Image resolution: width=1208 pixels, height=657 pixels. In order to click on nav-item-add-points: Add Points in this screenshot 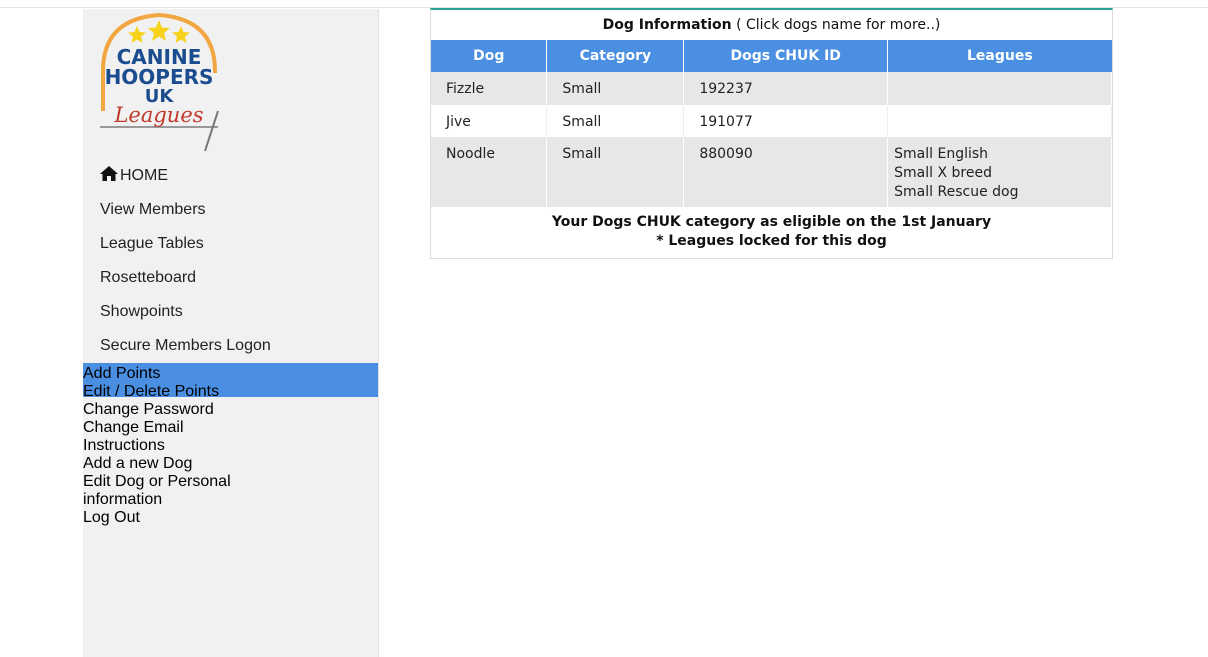, I will do `click(230, 374)`.